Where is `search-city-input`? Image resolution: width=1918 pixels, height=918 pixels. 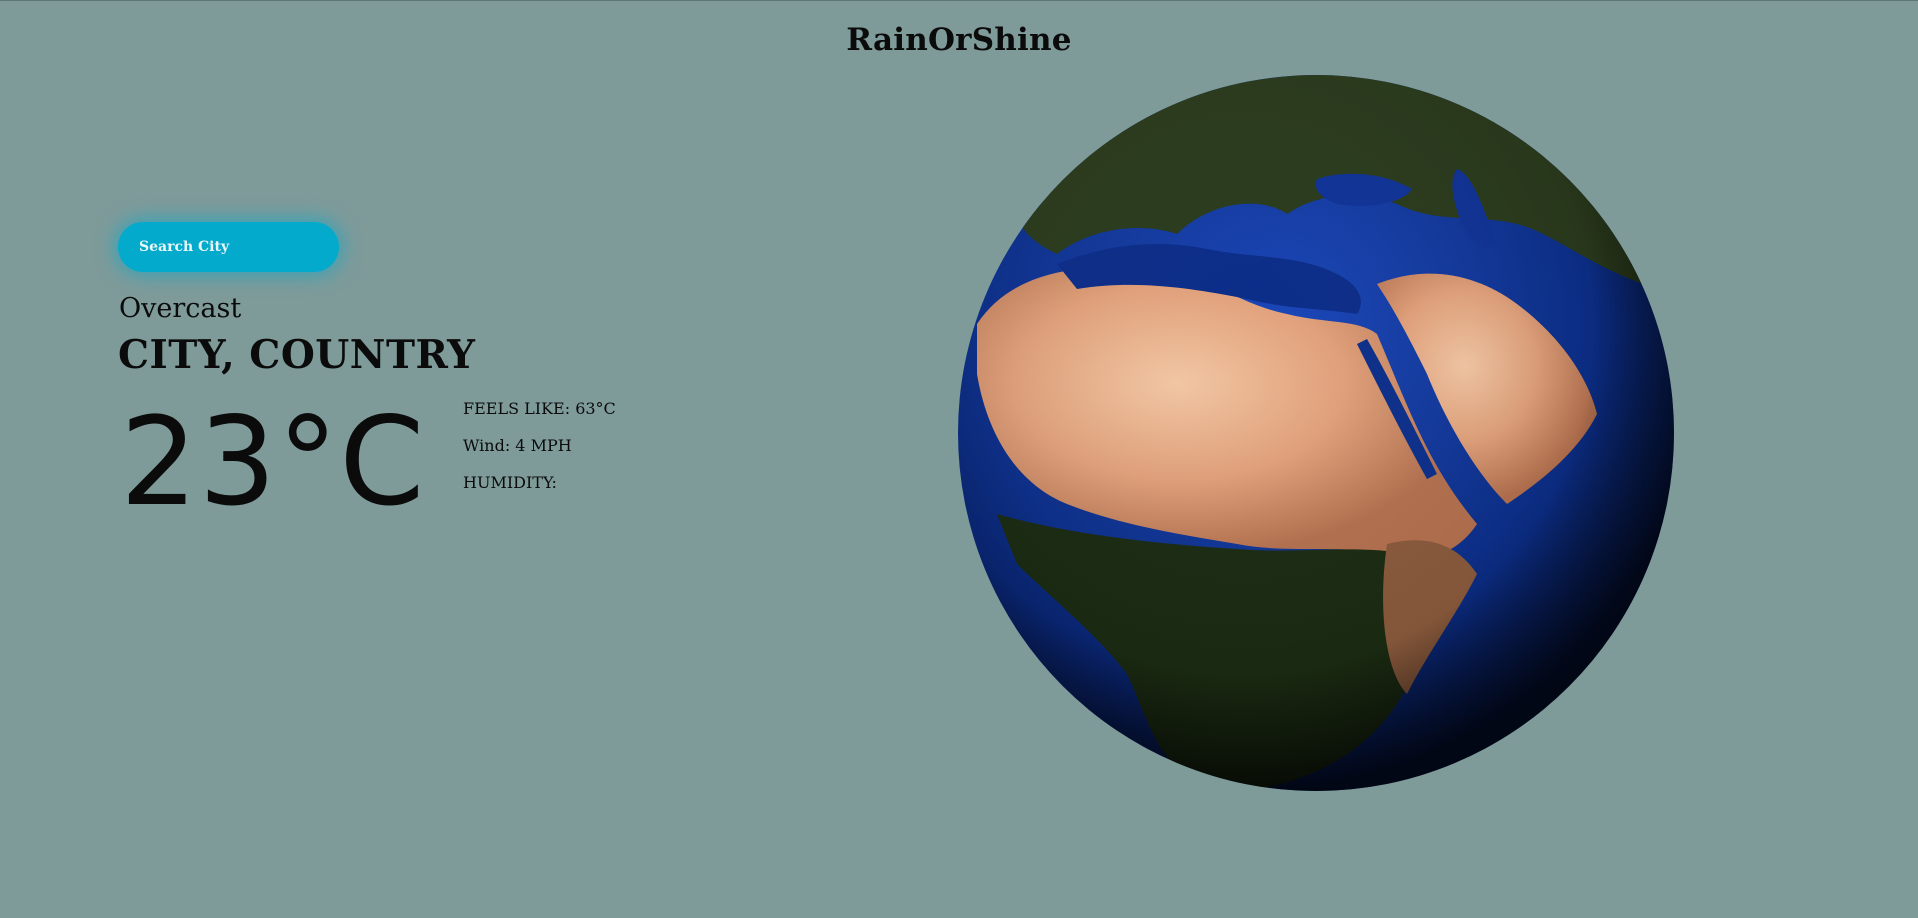 search-city-input is located at coordinates (228, 247).